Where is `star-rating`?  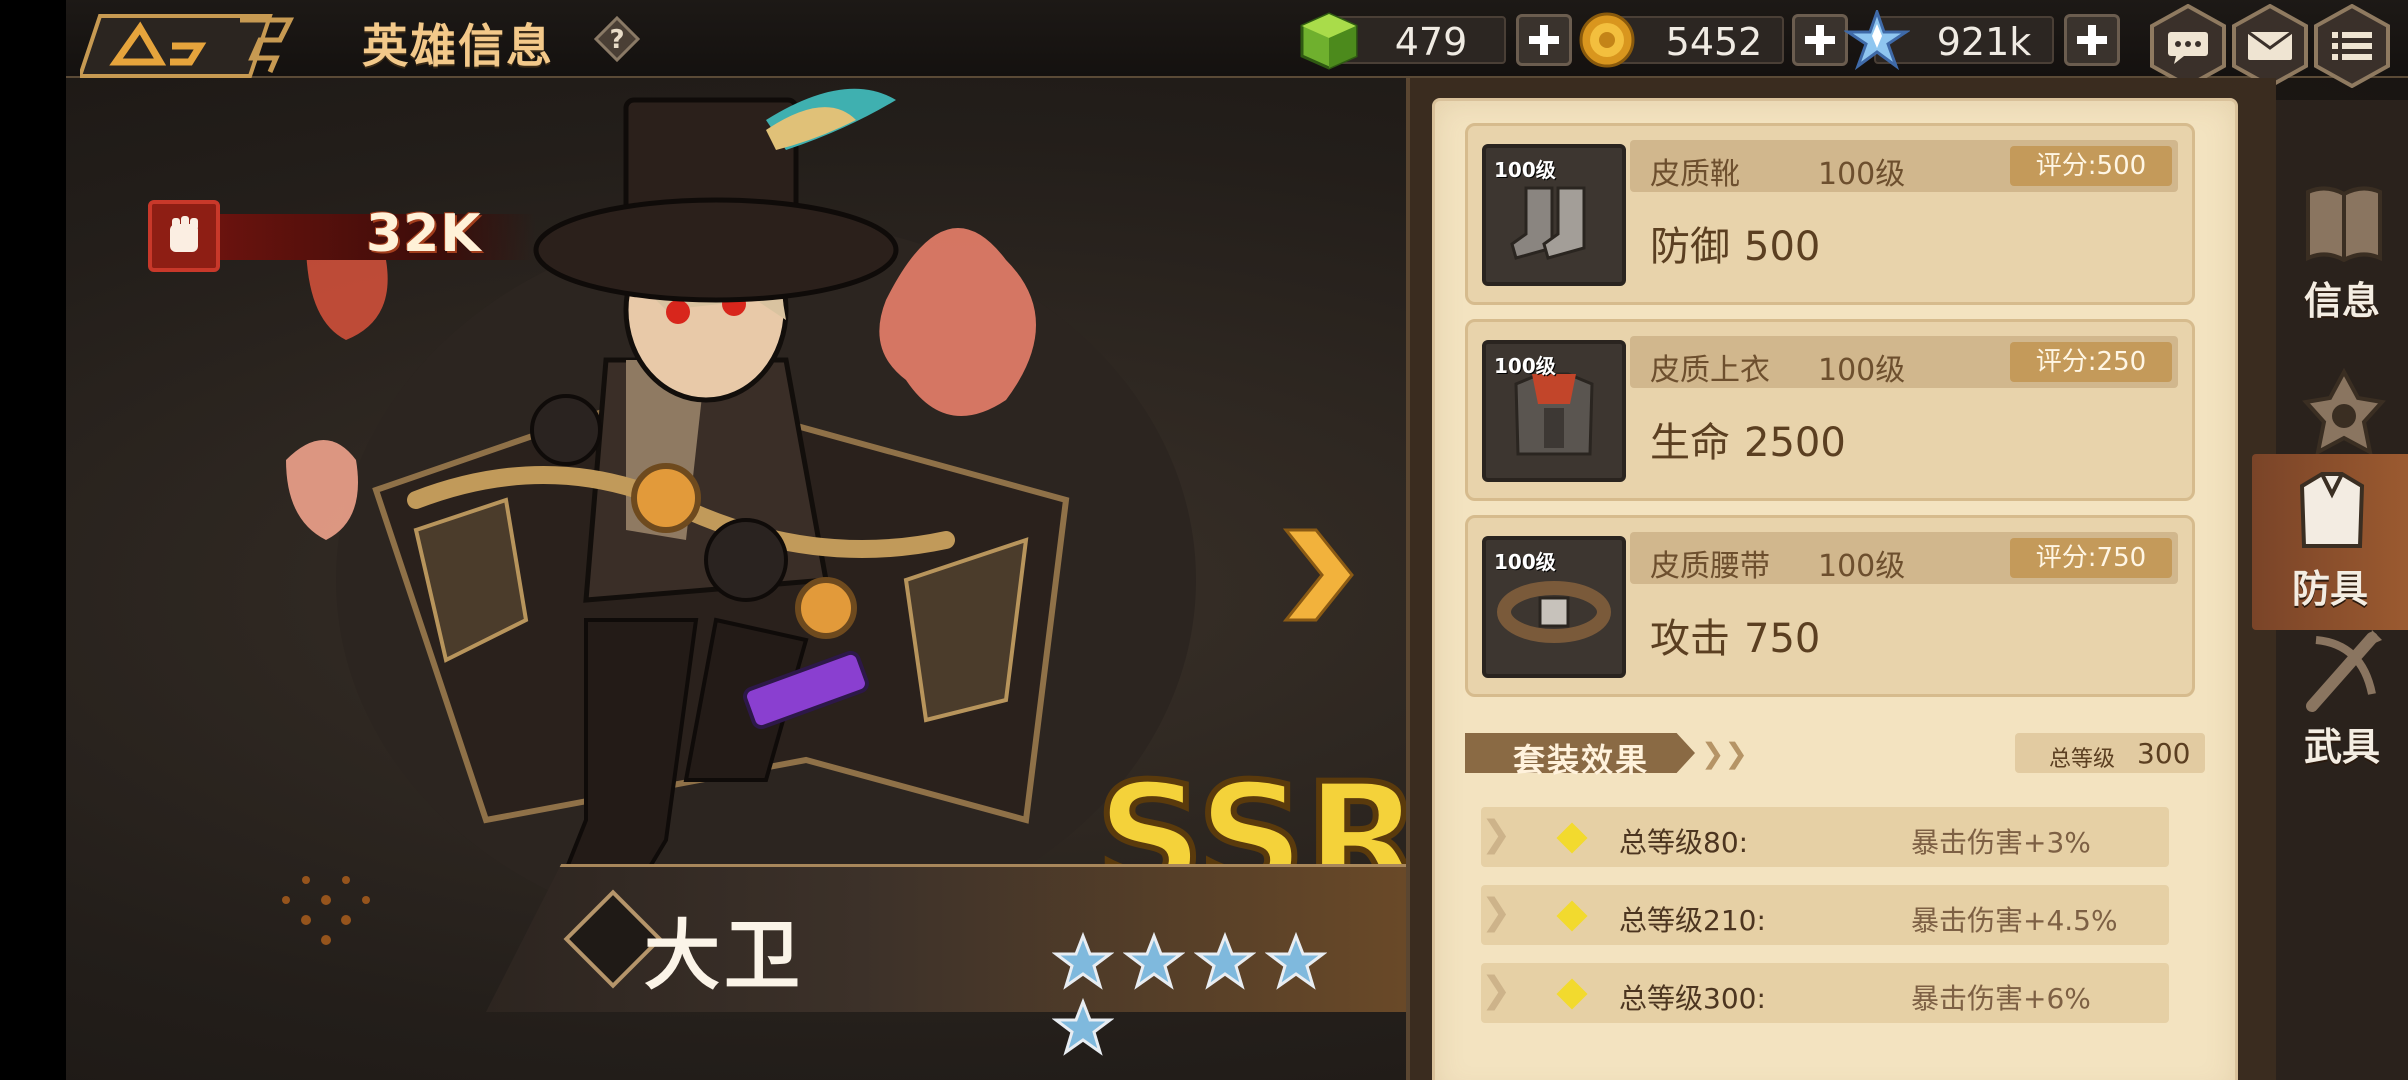 star-rating is located at coordinates (1221, 993).